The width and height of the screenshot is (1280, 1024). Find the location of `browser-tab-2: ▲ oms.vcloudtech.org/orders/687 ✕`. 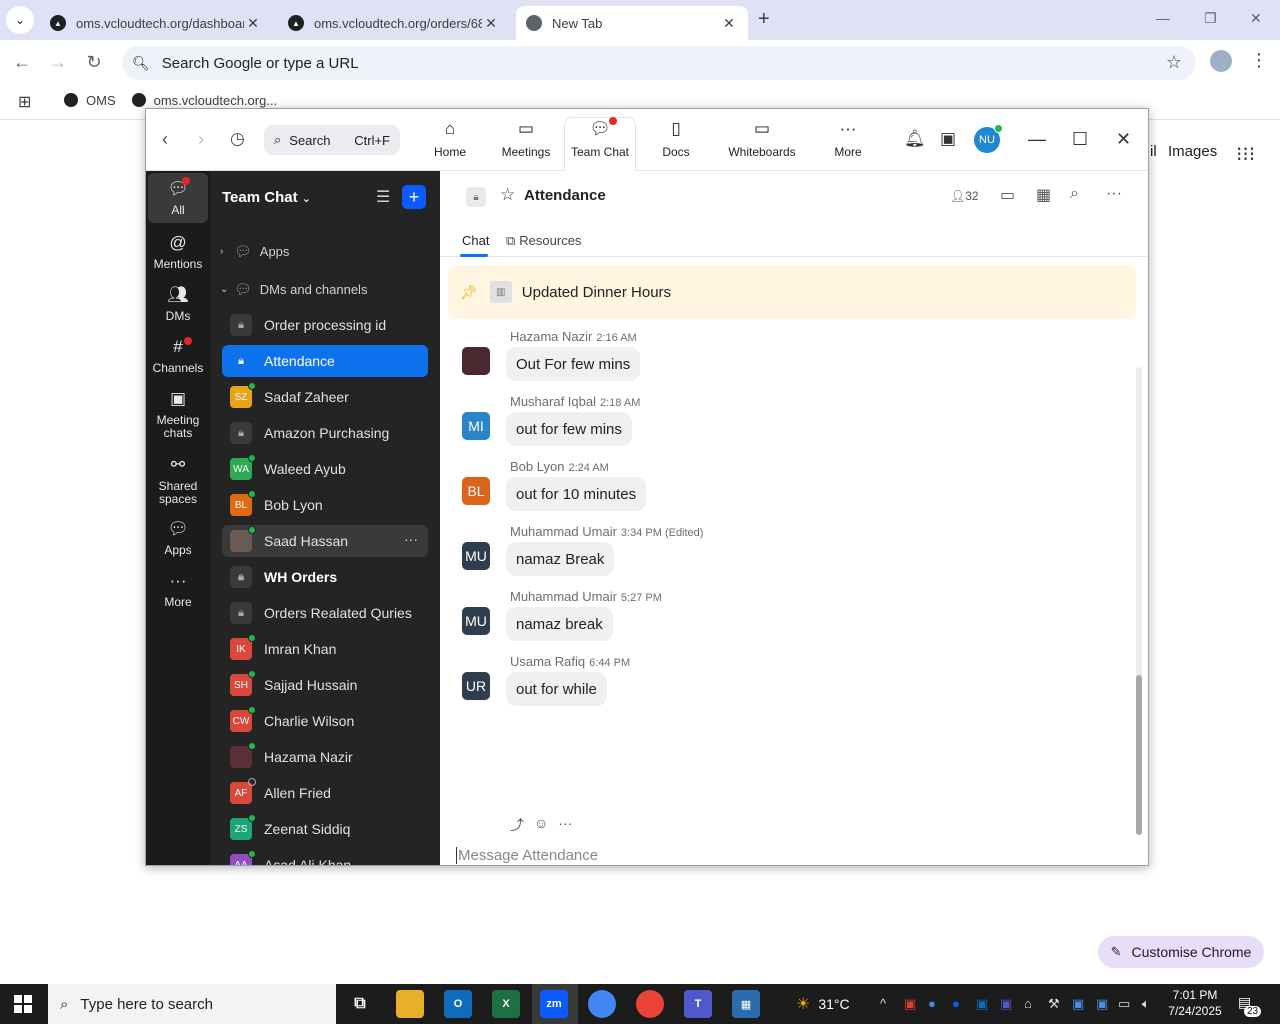

browser-tab-2: ▲ oms.vcloudtech.org/orders/687 ✕ is located at coordinates (394, 23).